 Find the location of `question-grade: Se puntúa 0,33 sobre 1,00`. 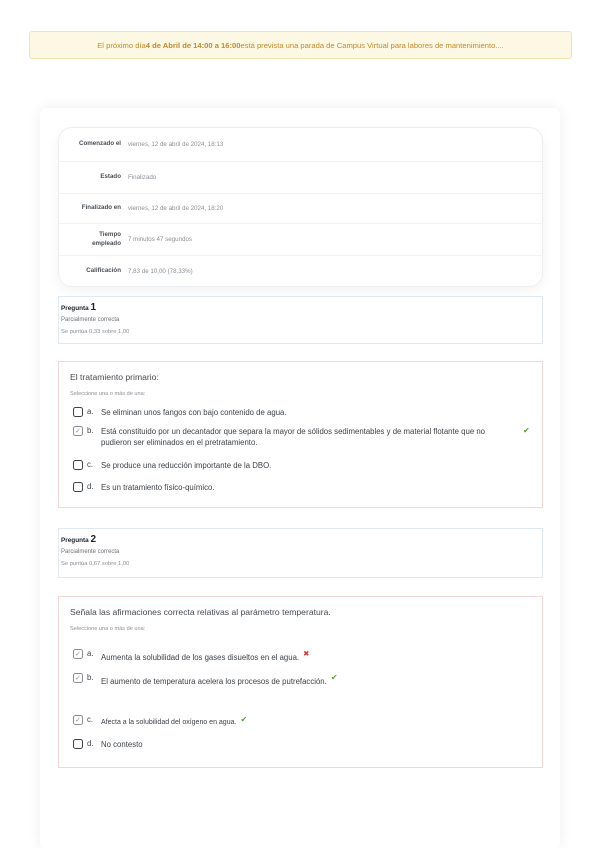

question-grade: Se puntúa 0,33 sobre 1,00 is located at coordinates (95, 332).